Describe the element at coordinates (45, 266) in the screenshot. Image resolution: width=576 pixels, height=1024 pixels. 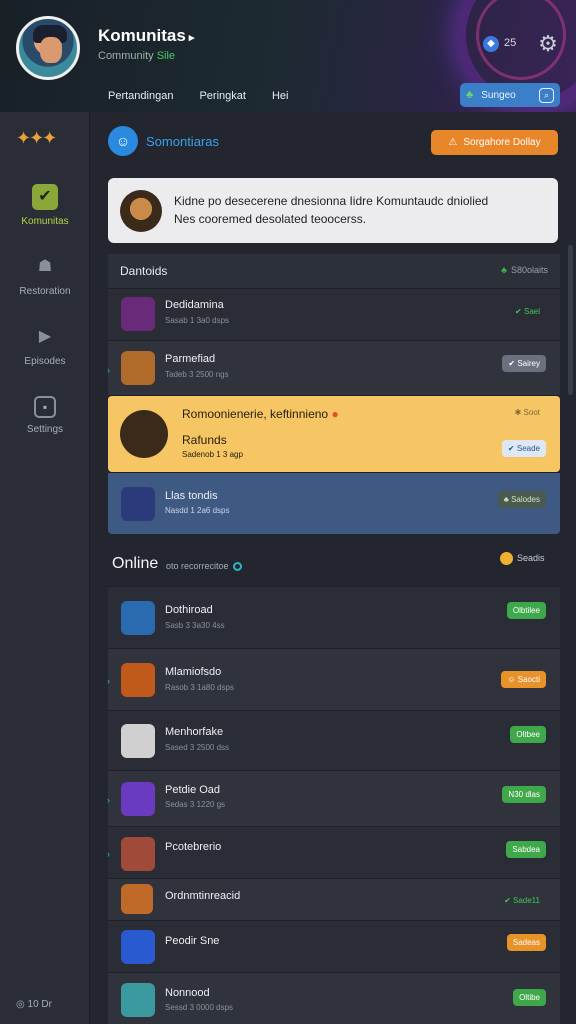
I see `person-icon: ☗` at that location.